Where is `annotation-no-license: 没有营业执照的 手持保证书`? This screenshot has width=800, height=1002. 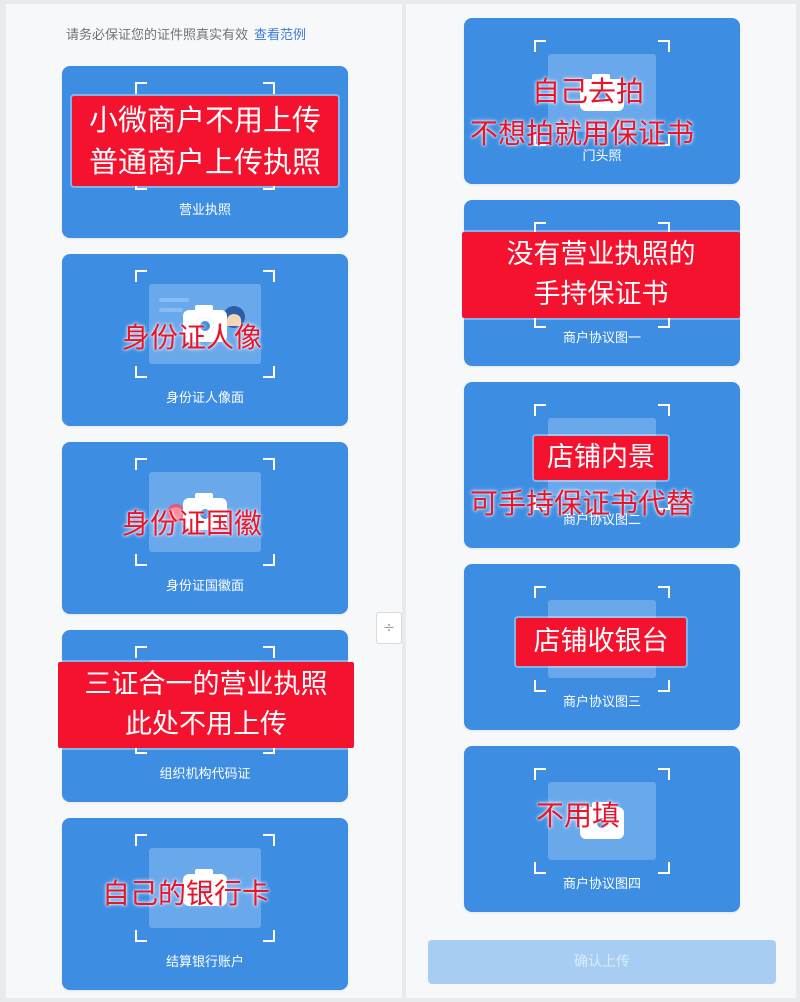
annotation-no-license: 没有营业执照的 手持保证书 is located at coordinates (601, 275).